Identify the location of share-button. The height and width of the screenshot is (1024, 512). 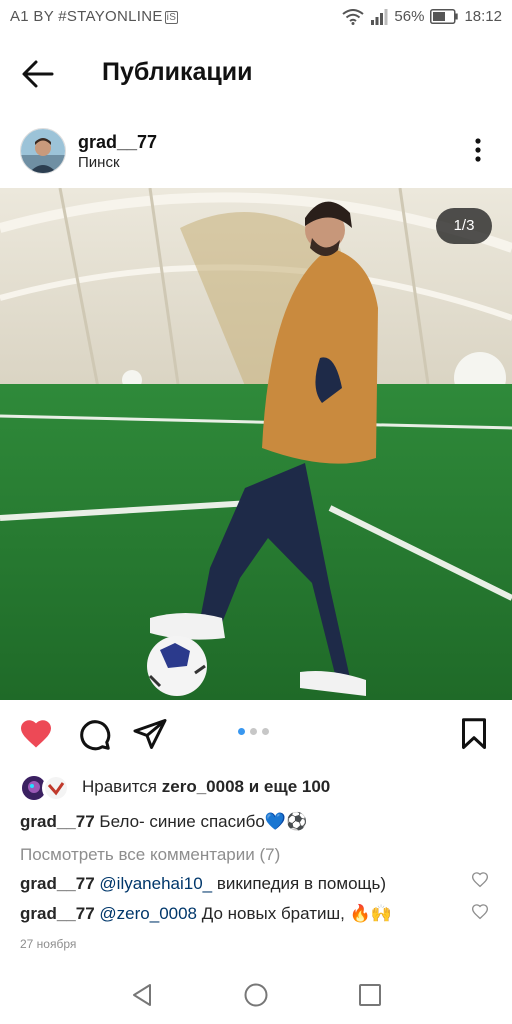
(150, 734).